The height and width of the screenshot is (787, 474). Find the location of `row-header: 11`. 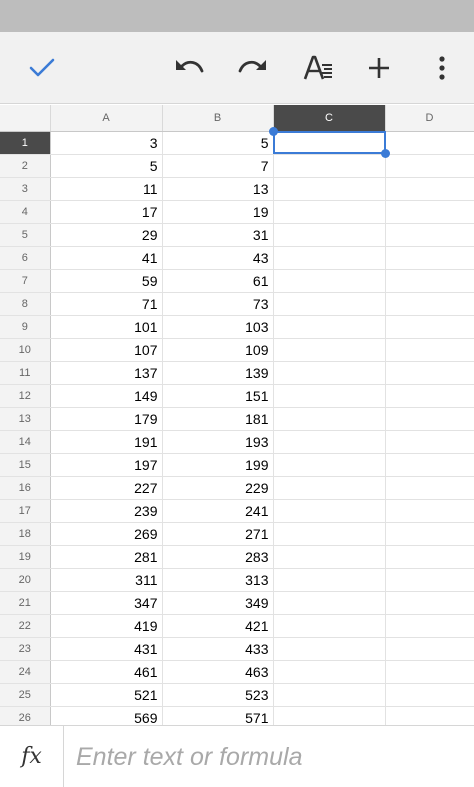

row-header: 11 is located at coordinates (25, 373).